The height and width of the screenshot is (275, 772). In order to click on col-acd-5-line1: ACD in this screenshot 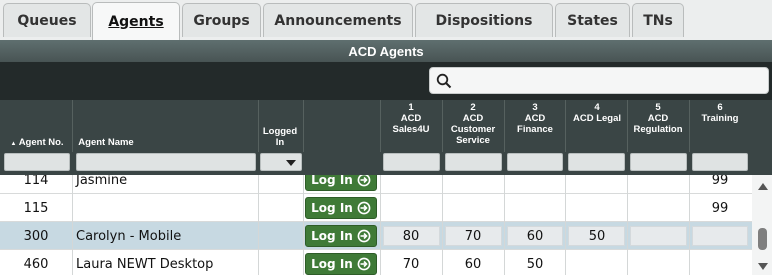, I will do `click(658, 118)`.